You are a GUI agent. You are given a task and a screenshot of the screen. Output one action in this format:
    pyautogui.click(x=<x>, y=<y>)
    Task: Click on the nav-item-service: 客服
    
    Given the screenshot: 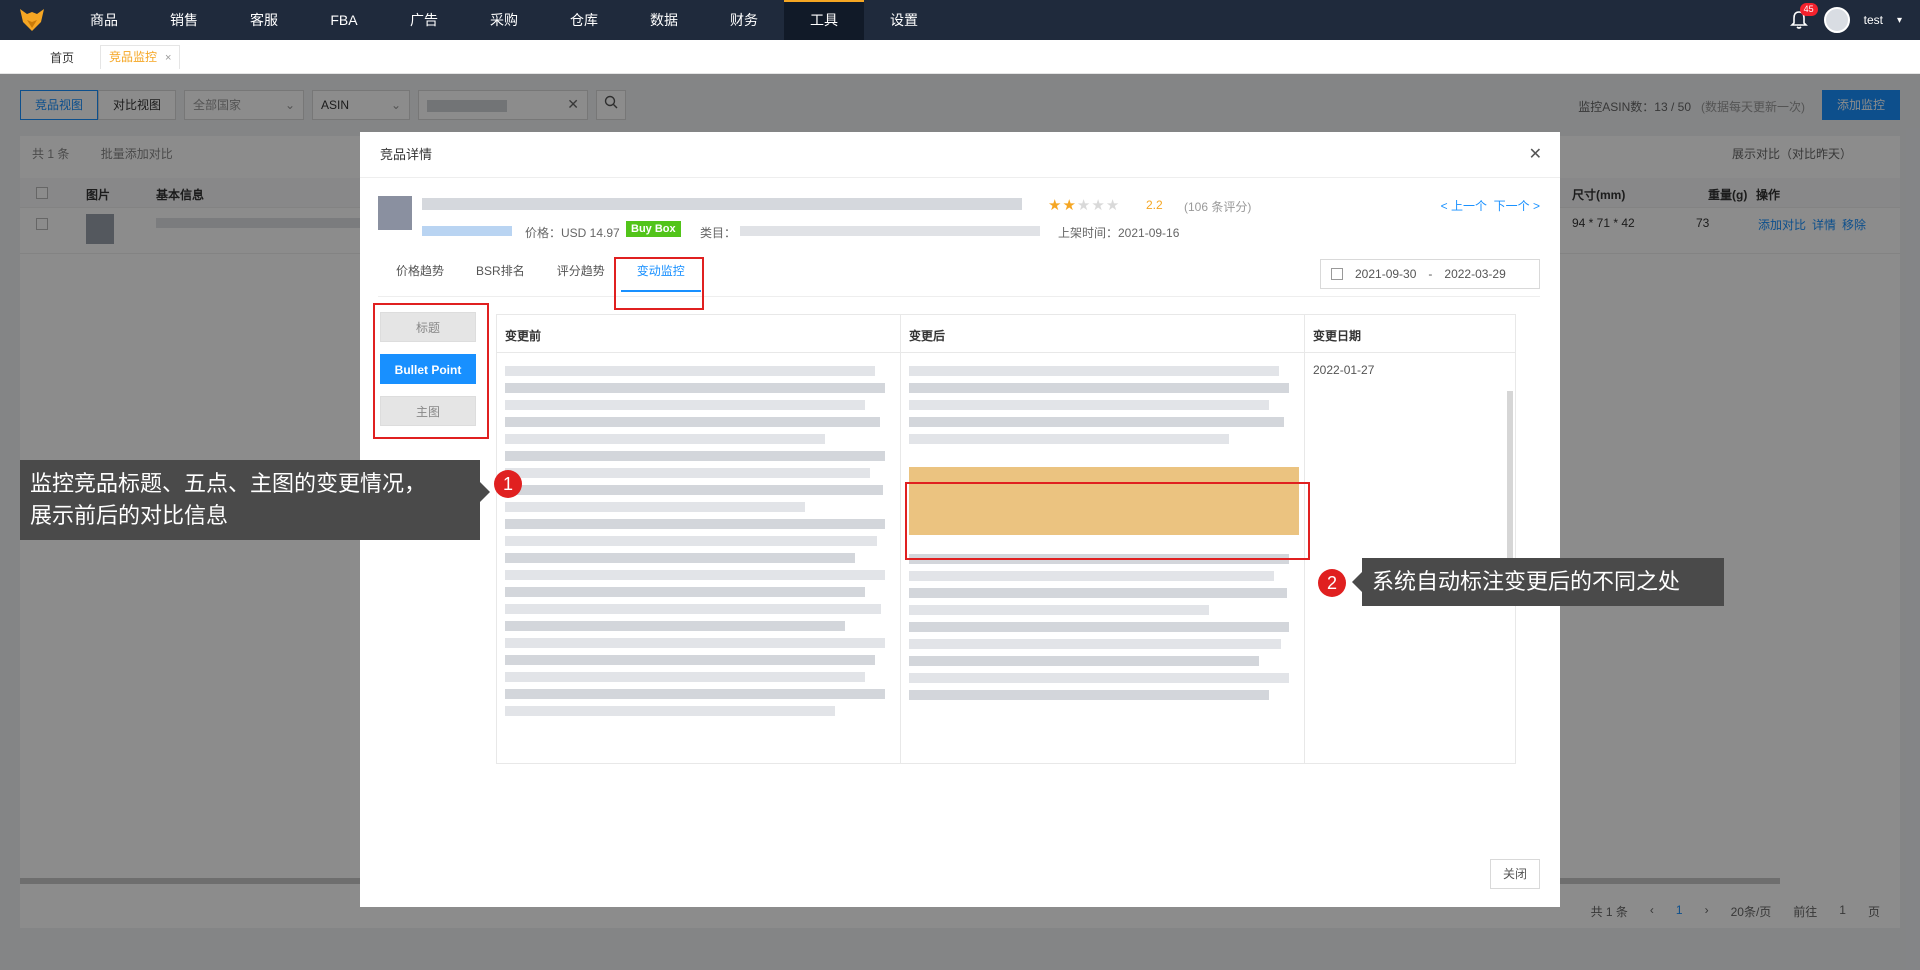 What is the action you would take?
    pyautogui.click(x=264, y=20)
    